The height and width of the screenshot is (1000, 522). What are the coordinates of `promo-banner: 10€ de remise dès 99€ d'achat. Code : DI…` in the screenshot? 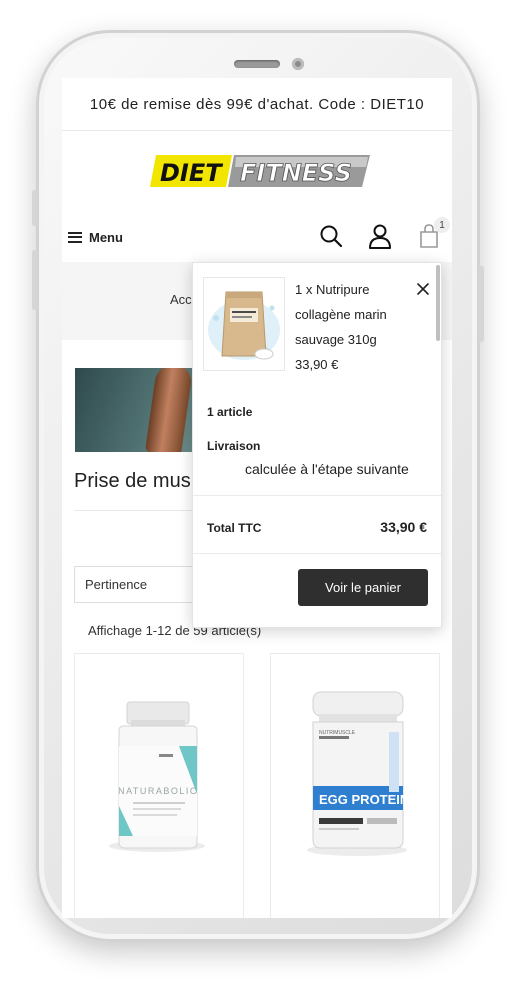 It's located at (257, 104).